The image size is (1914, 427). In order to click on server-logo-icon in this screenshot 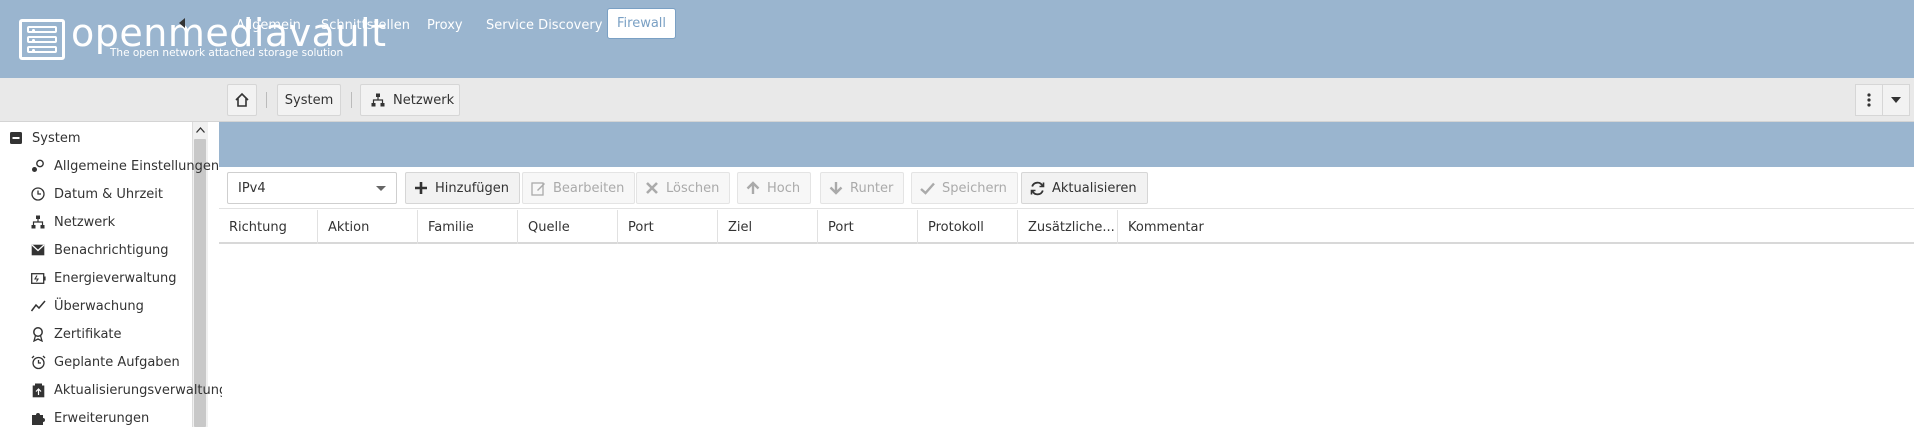, I will do `click(42, 39)`.